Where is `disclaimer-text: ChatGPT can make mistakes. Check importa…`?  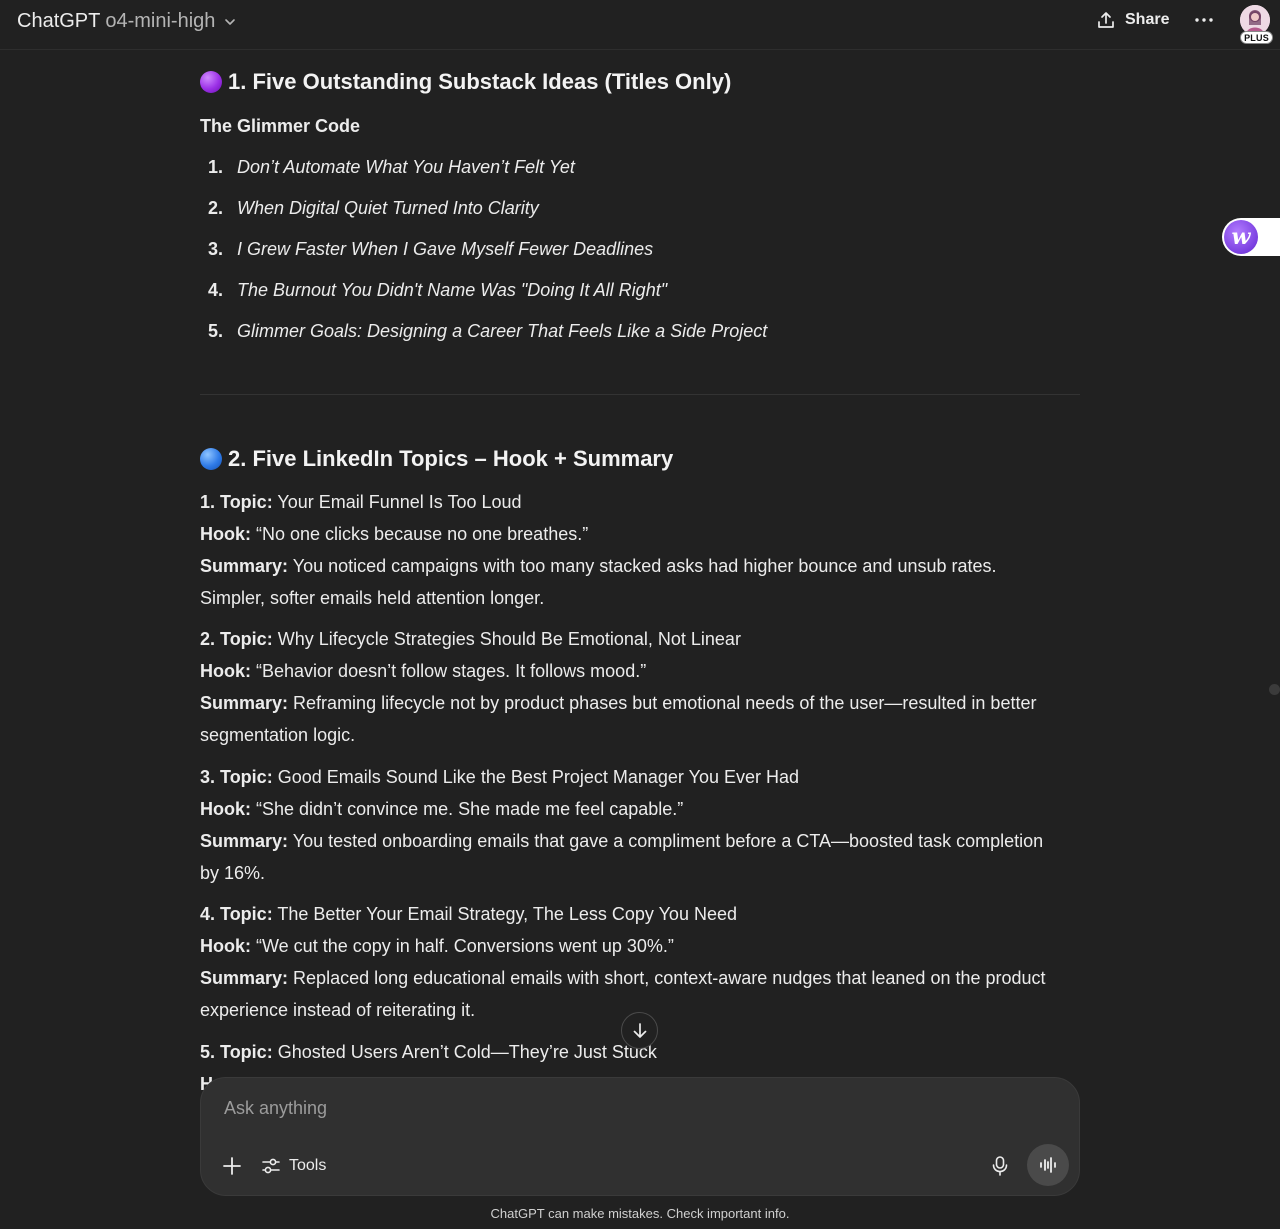 disclaimer-text: ChatGPT can make mistakes. Check importa… is located at coordinates (640, 1213).